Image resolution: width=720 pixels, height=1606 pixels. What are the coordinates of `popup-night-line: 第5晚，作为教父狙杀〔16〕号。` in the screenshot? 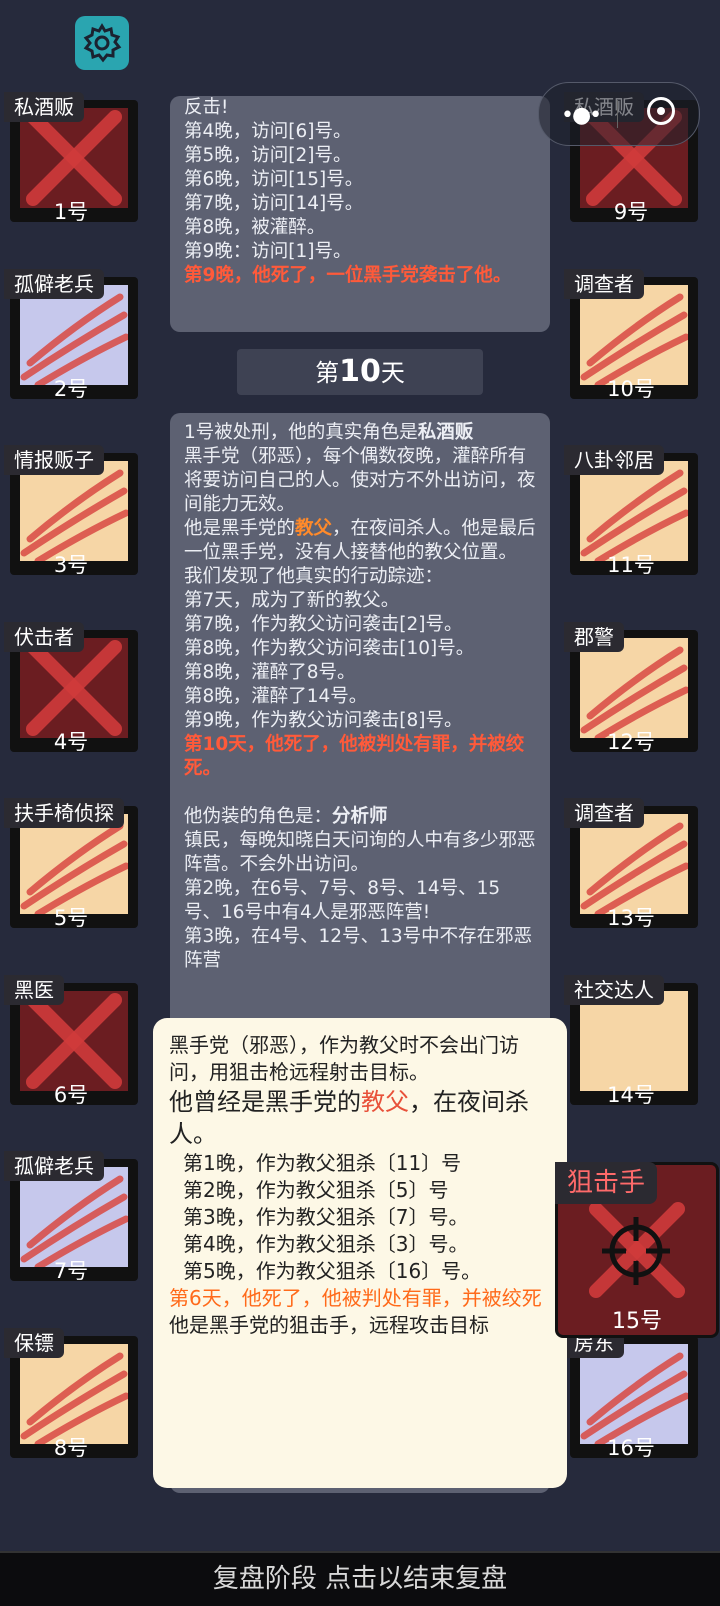 It's located at (332, 1271).